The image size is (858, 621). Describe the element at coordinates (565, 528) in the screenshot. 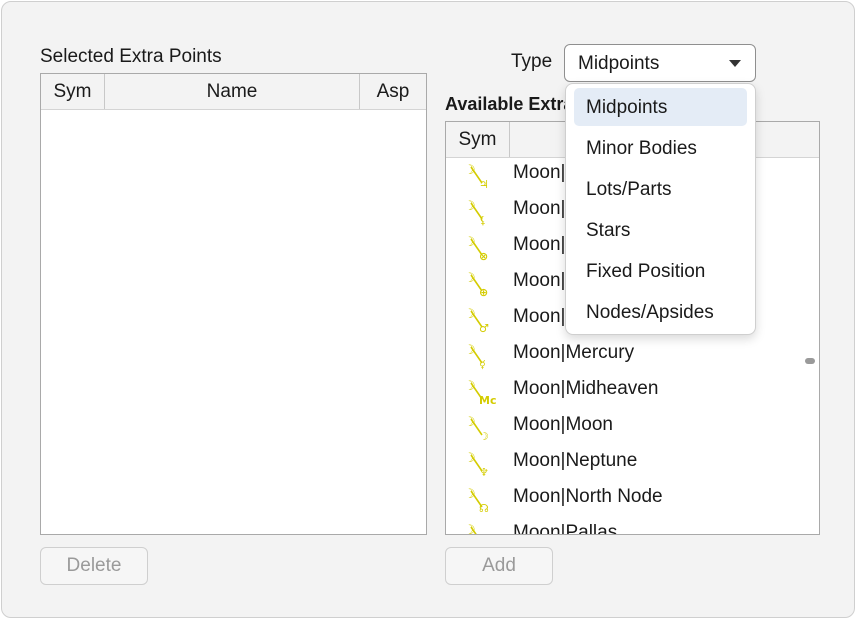

I see `list-item-label: Moon|Pallas` at that location.